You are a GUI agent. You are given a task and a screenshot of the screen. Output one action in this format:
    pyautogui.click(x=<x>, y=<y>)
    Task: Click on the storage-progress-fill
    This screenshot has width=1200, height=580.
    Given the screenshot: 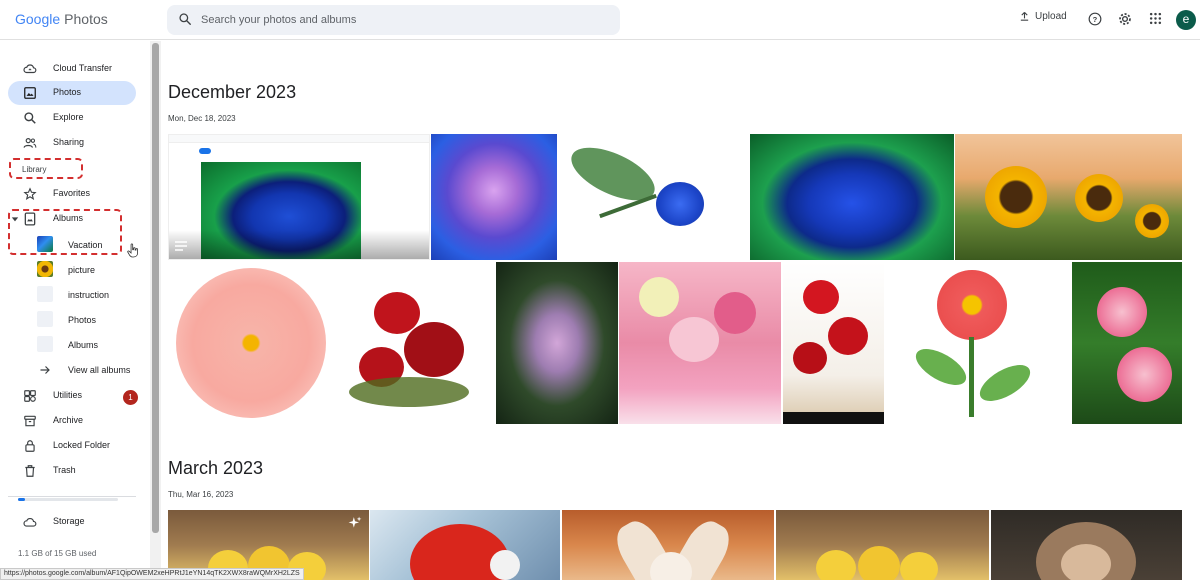 What is the action you would take?
    pyautogui.click(x=22, y=499)
    